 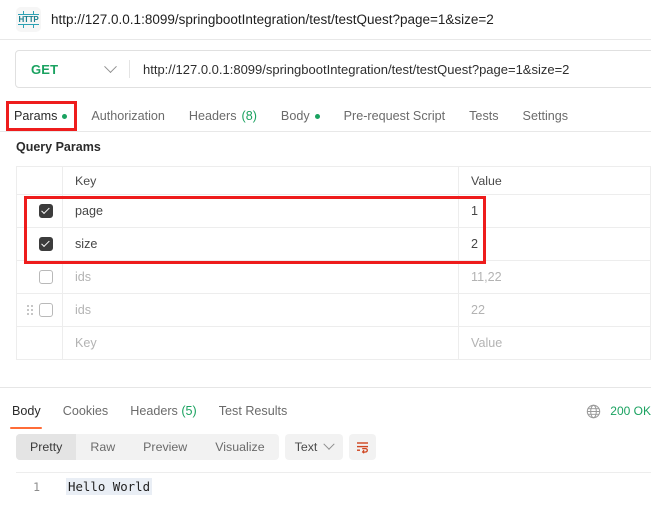 What do you see at coordinates (261, 244) in the screenshot?
I see `row-key: size` at bounding box center [261, 244].